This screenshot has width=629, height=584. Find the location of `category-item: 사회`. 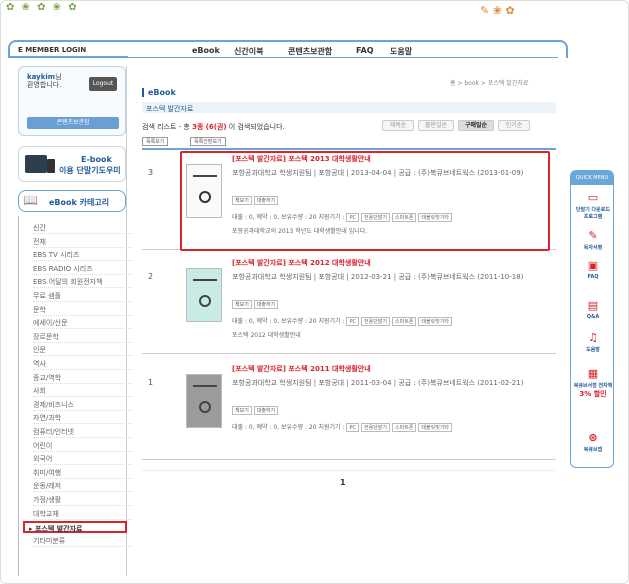

category-item: 사회 is located at coordinates (83, 391).